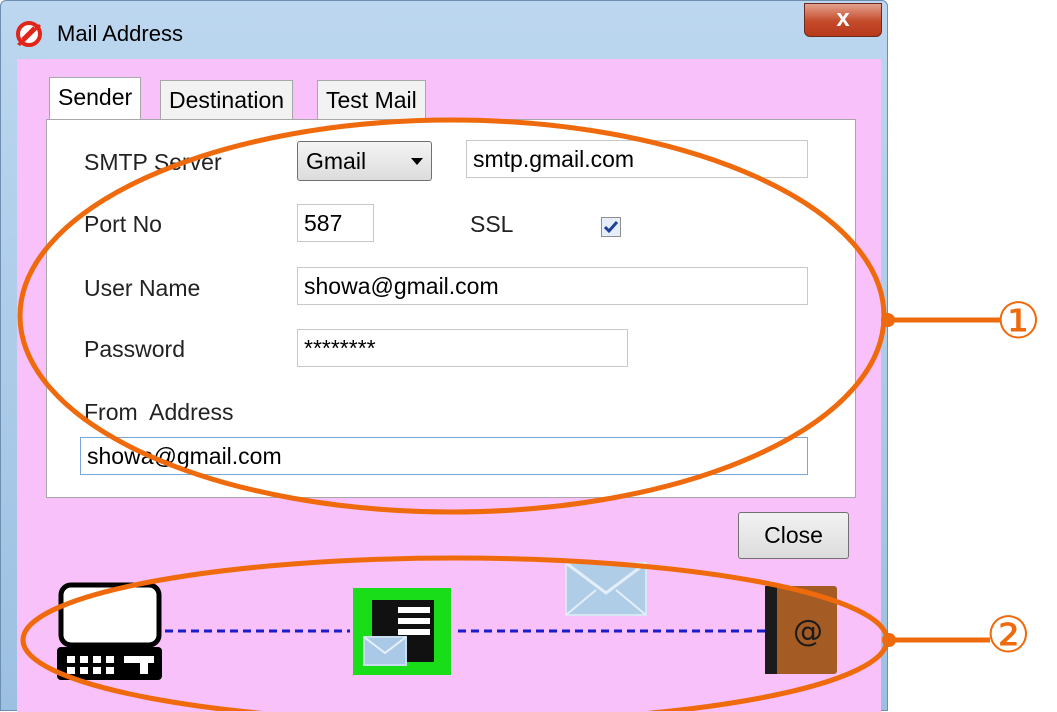  Describe the element at coordinates (808, 631) in the screenshot. I see `at-symbol-label: @` at that location.